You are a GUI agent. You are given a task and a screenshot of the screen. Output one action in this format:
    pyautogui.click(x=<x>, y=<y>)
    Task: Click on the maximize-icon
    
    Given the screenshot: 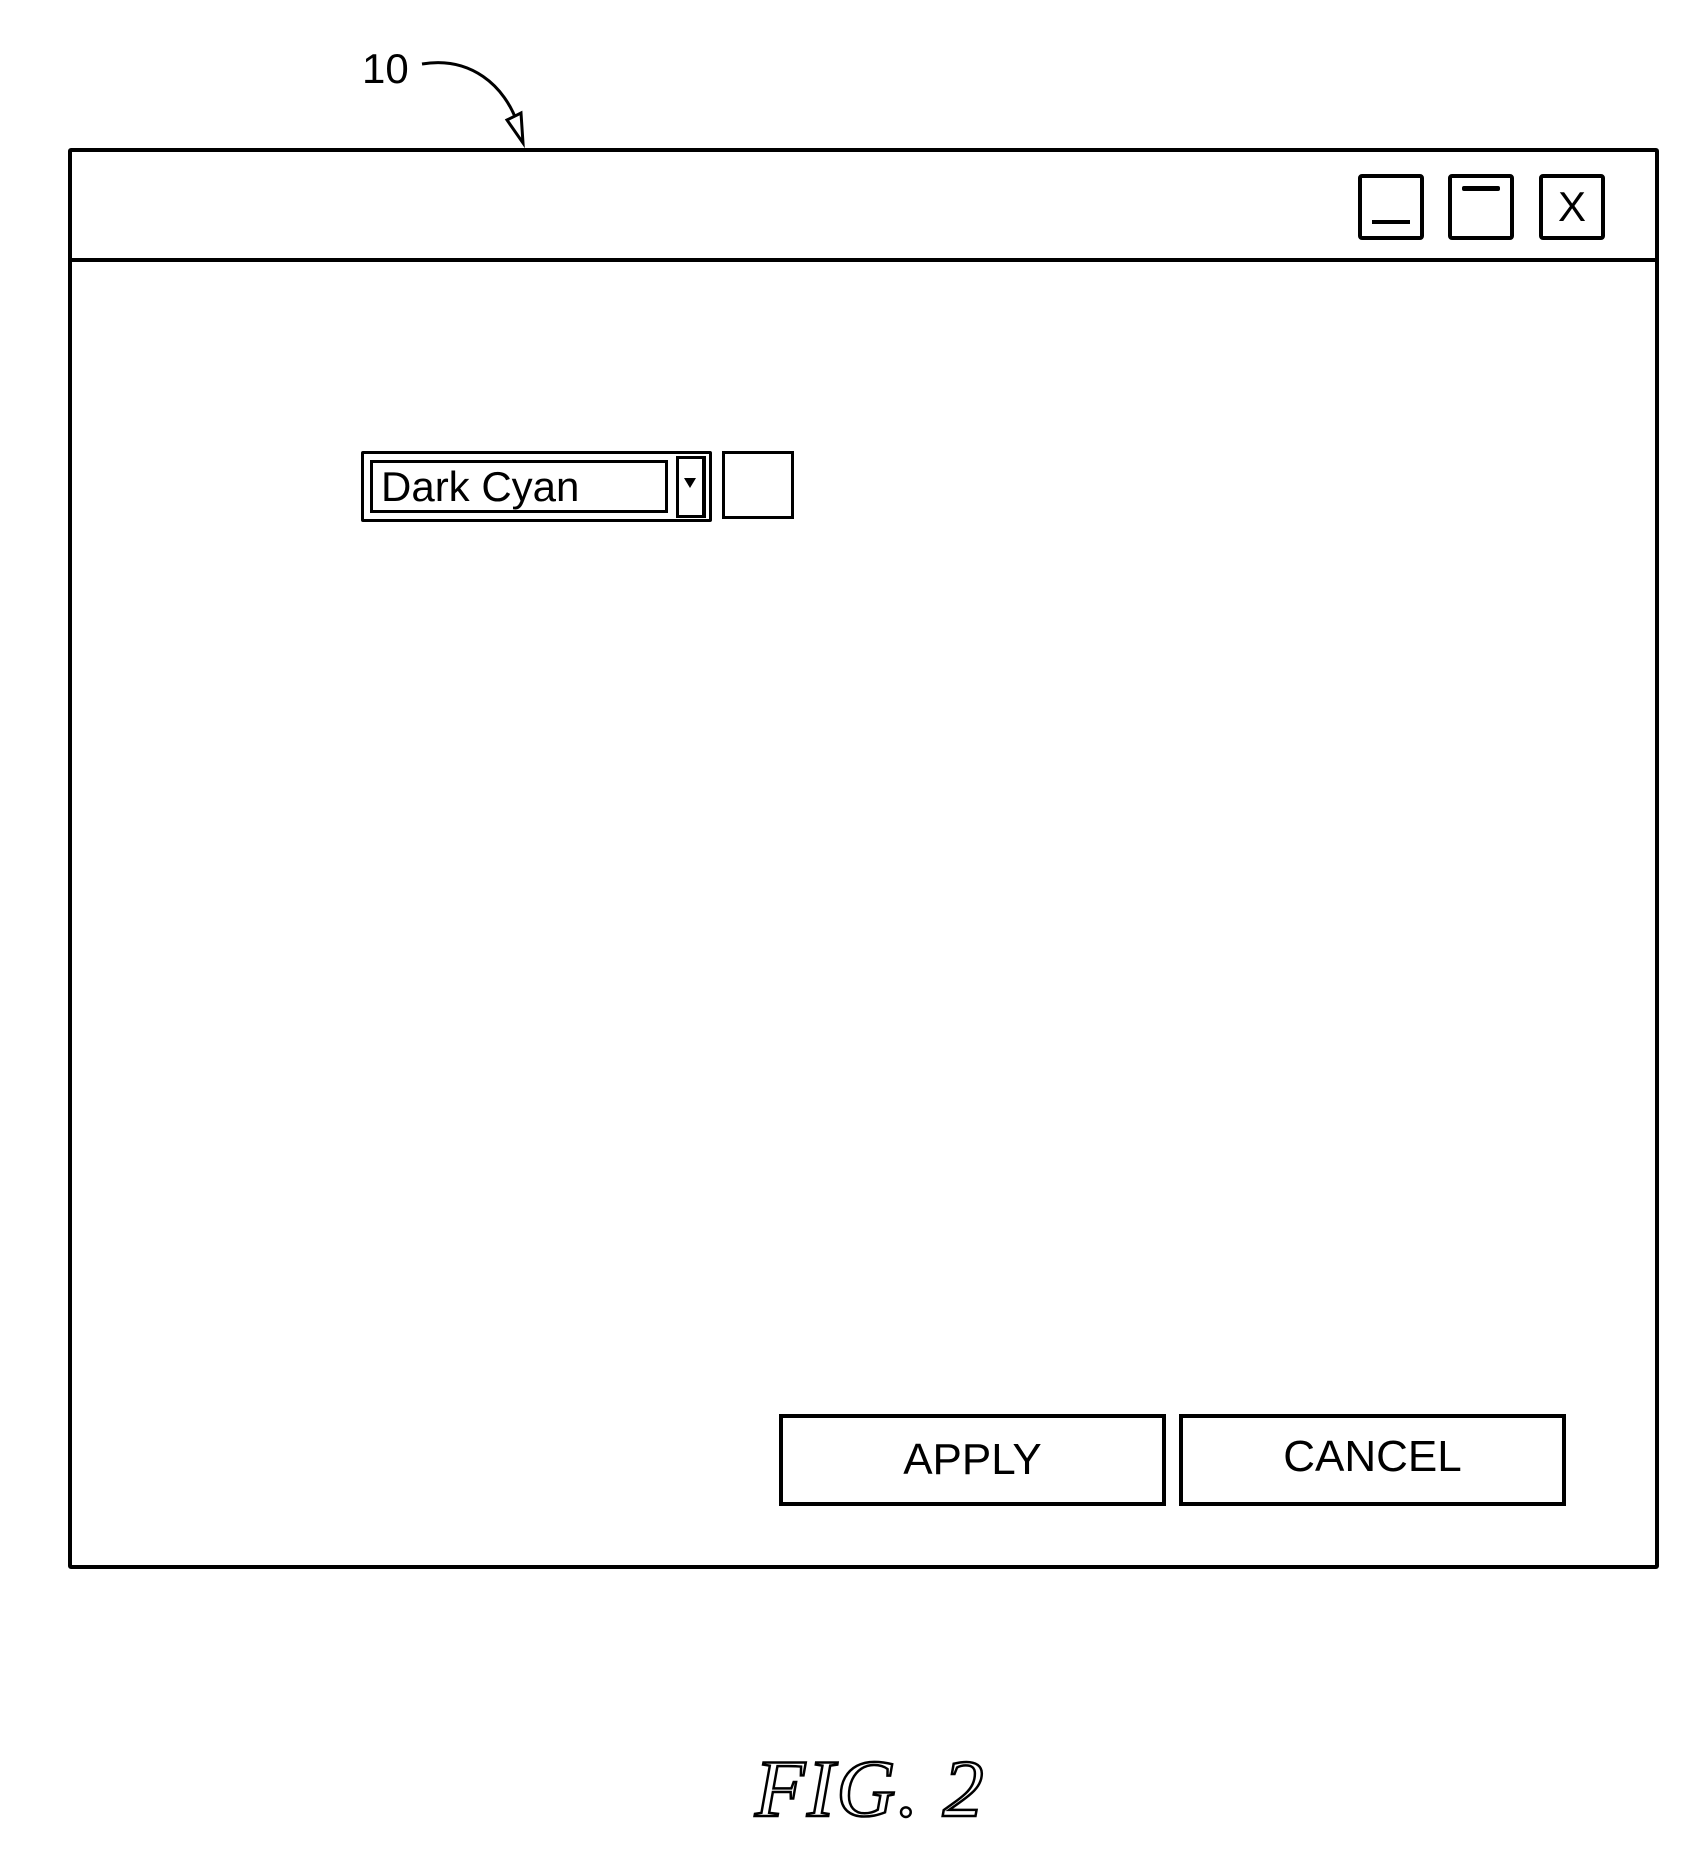 What is the action you would take?
    pyautogui.click(x=1481, y=188)
    